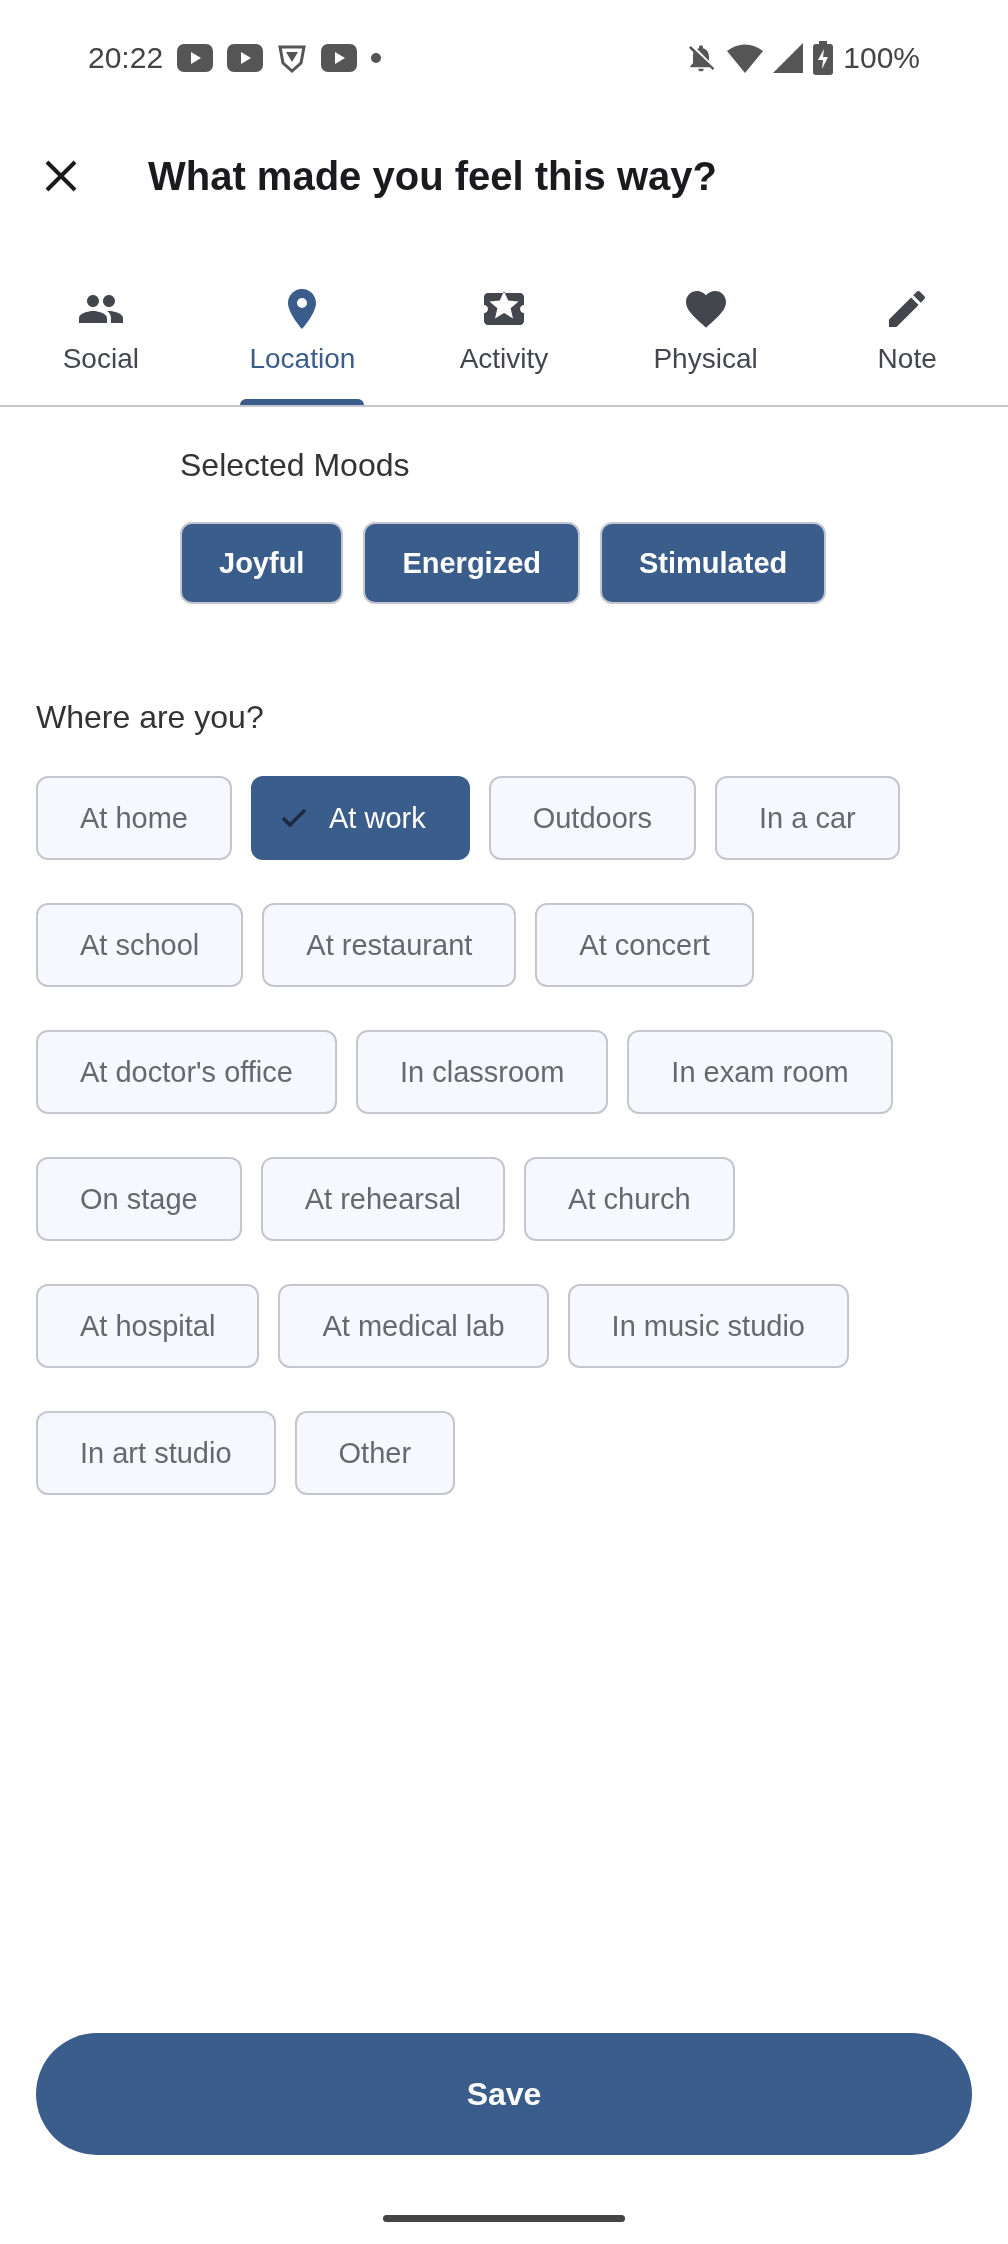 This screenshot has width=1008, height=2244. I want to click on location-chip: At doctor's office, so click(186, 1072).